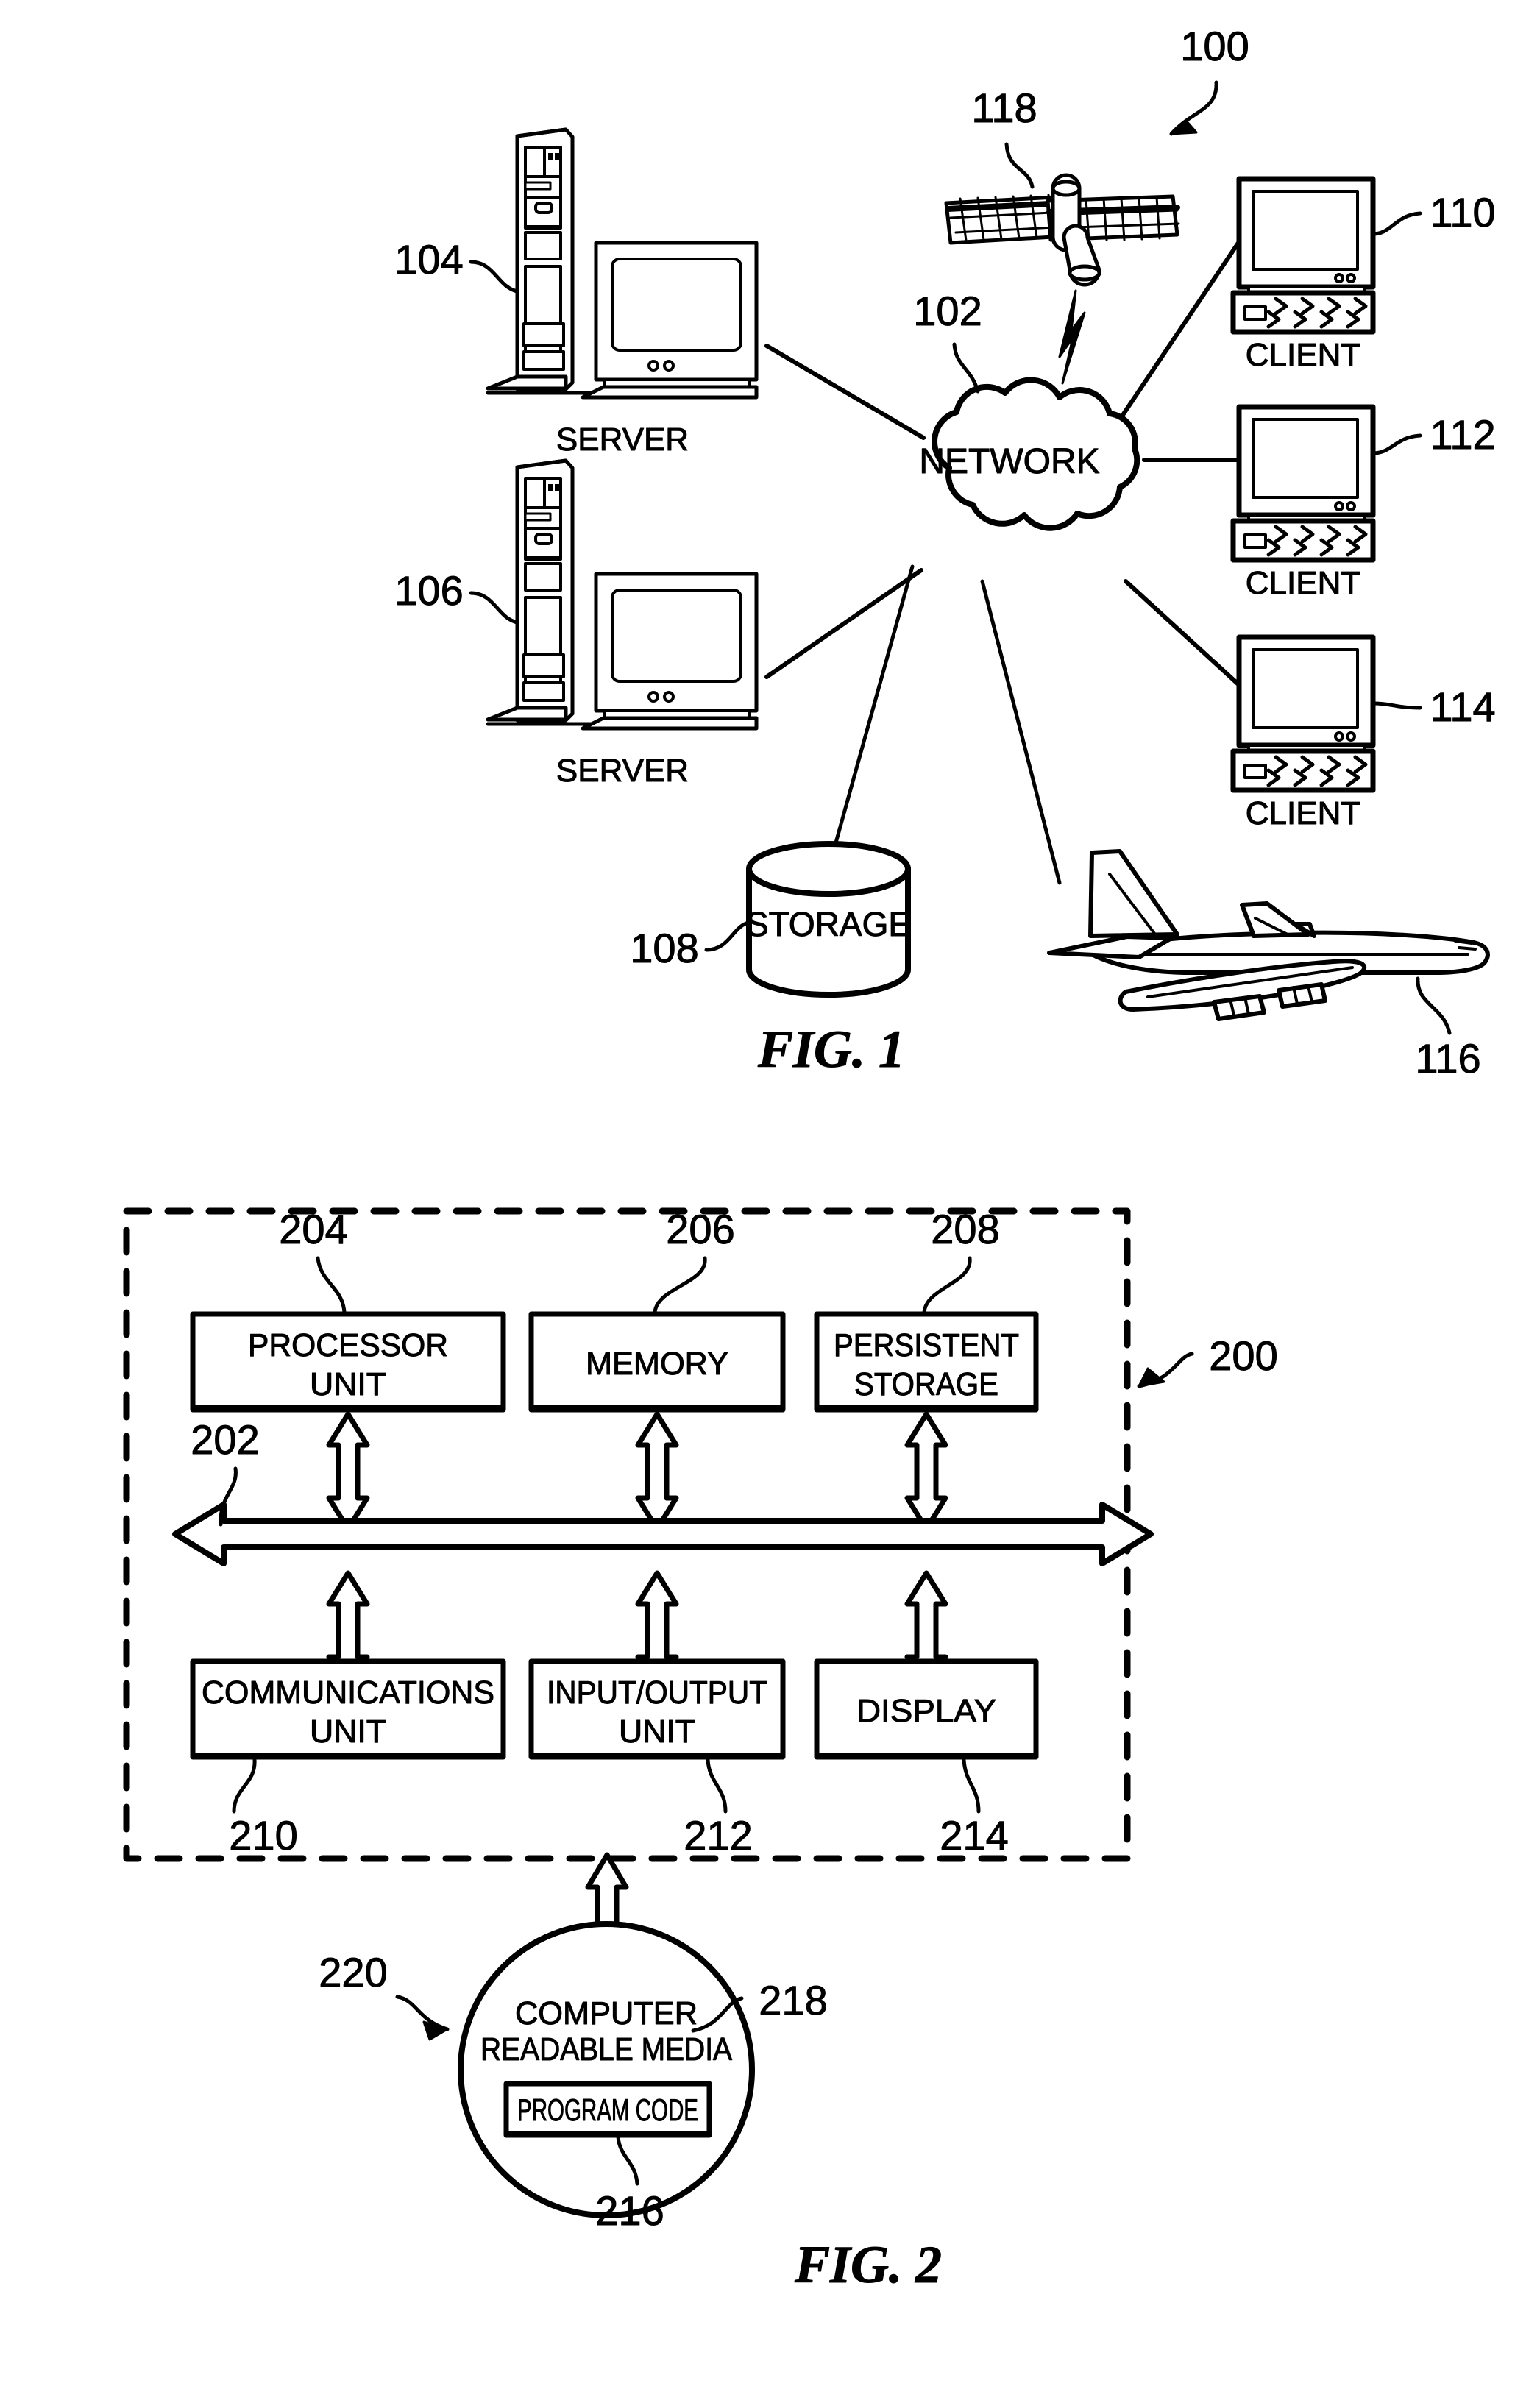 This screenshot has height=2389, width=1540. What do you see at coordinates (717, 1786) in the screenshot?
I see `ref-212-leader` at bounding box center [717, 1786].